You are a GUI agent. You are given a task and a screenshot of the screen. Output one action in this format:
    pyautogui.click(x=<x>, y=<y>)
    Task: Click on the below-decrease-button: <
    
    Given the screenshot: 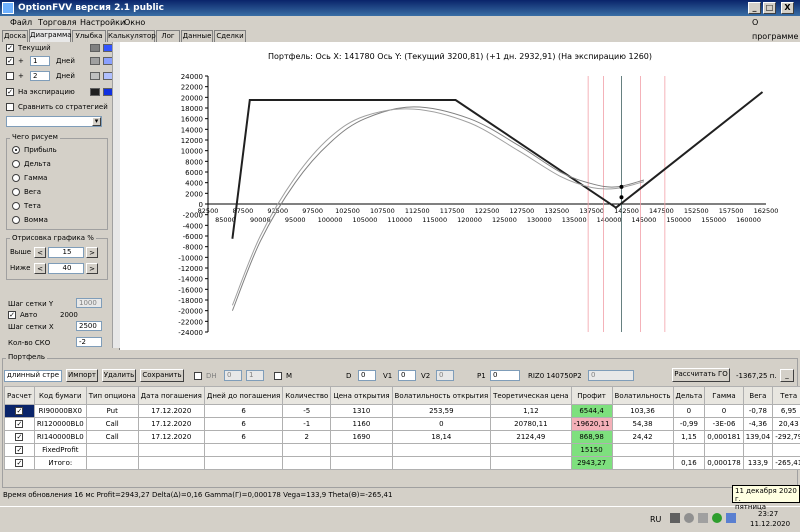 What is the action you would take?
    pyautogui.click(x=40, y=268)
    